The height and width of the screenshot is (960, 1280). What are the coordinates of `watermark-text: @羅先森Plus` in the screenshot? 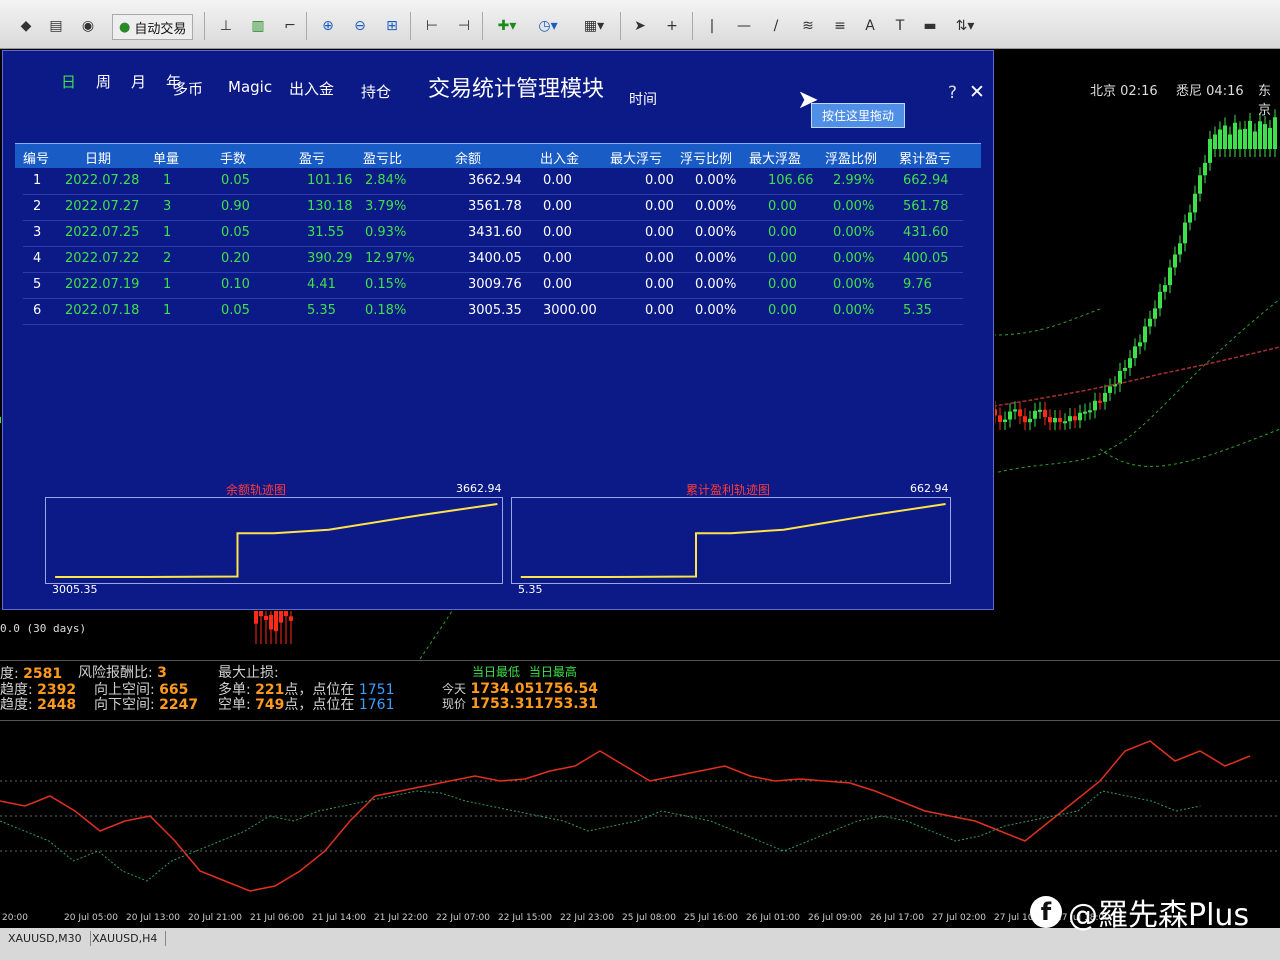 It's located at (1159, 915).